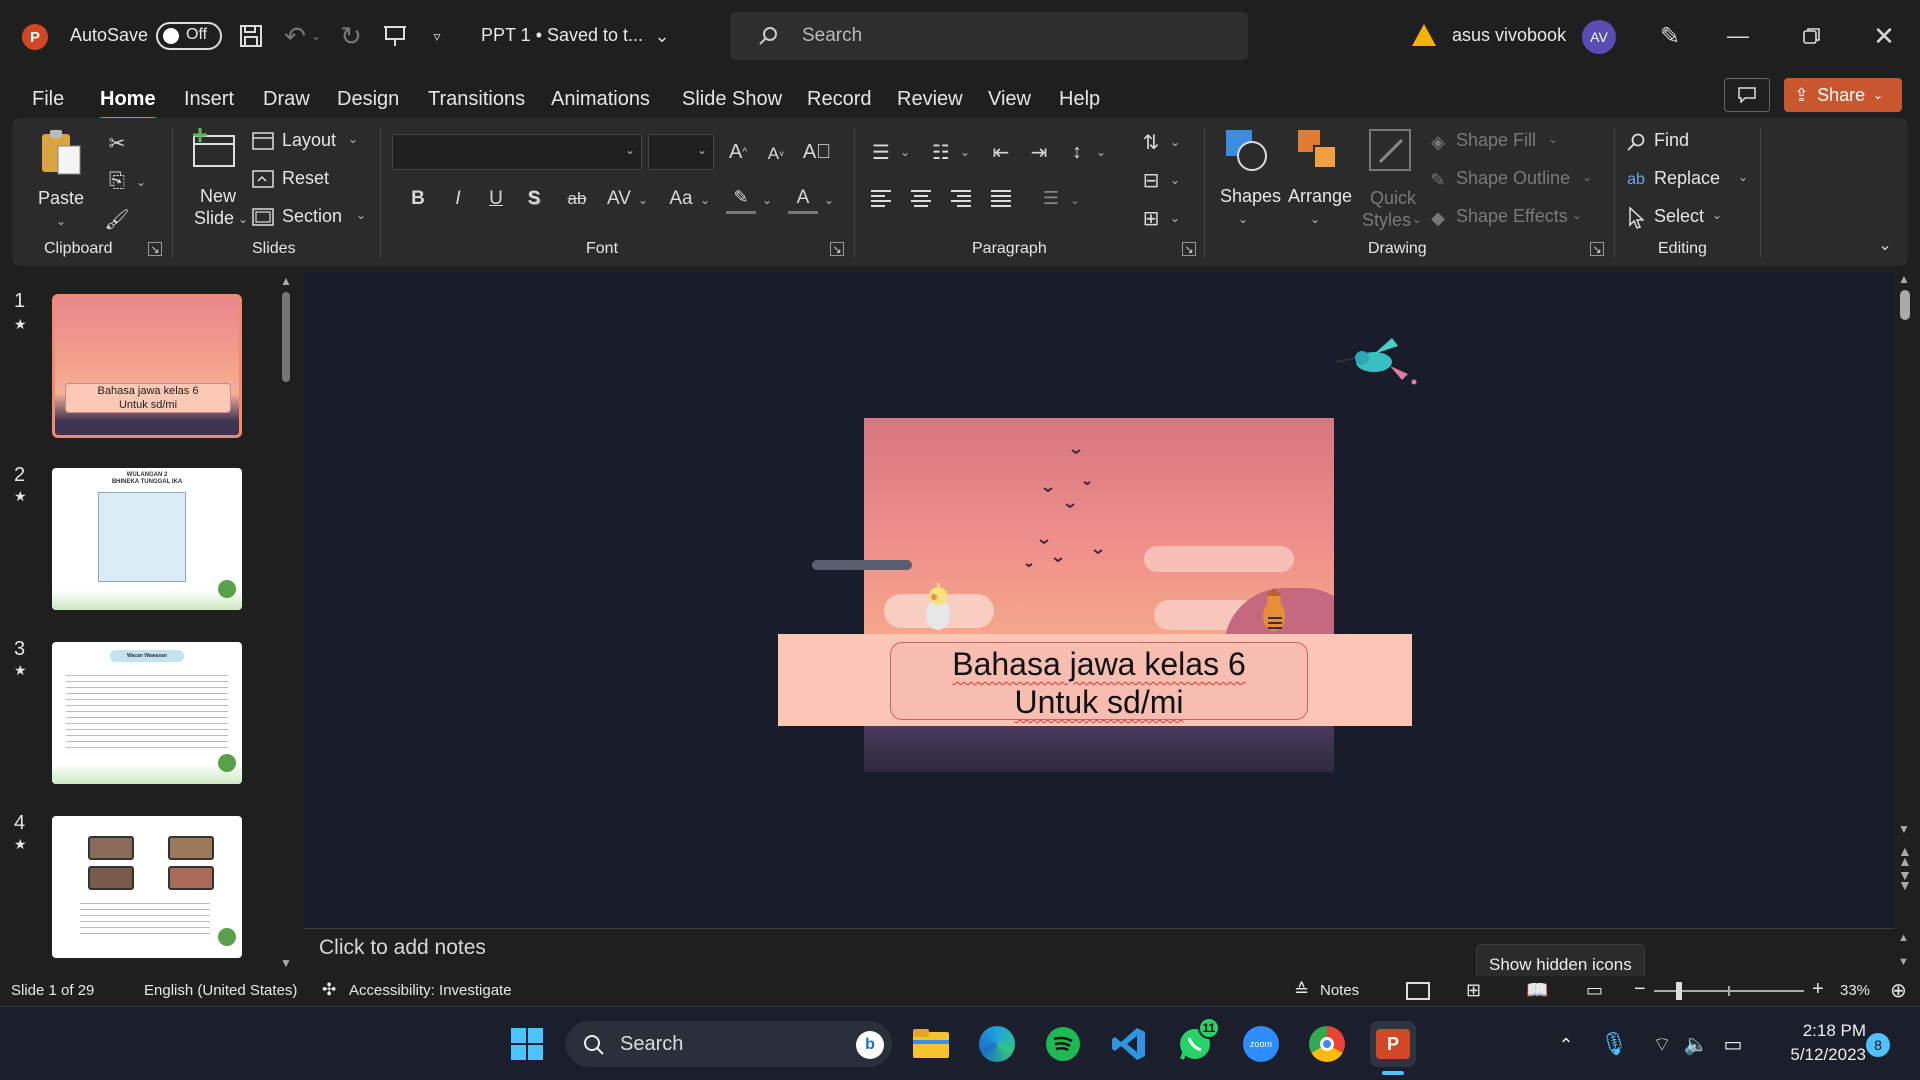  Describe the element at coordinates (517, 152) in the screenshot. I see `font-name-input: ⌄` at that location.